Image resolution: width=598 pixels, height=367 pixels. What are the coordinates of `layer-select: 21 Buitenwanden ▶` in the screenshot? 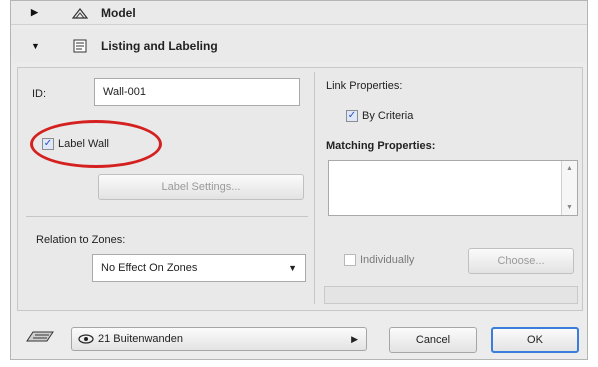 It's located at (219, 339).